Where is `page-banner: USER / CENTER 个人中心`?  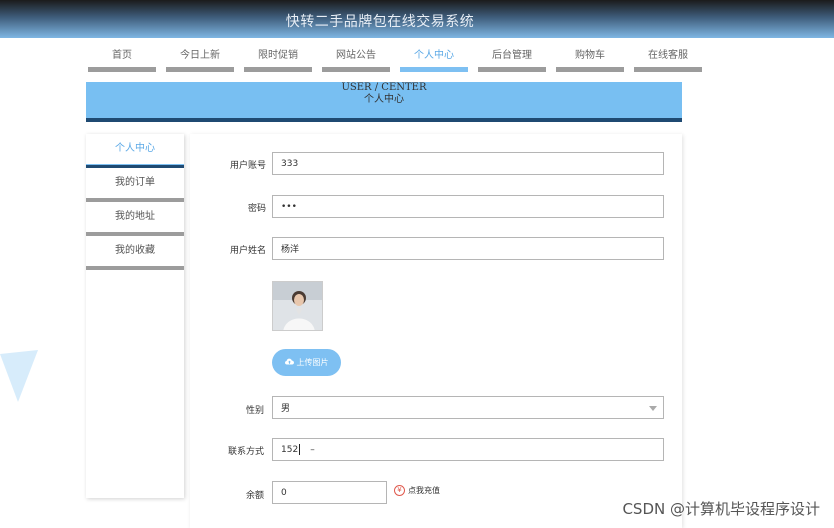 page-banner: USER / CENTER 个人中心 is located at coordinates (384, 102).